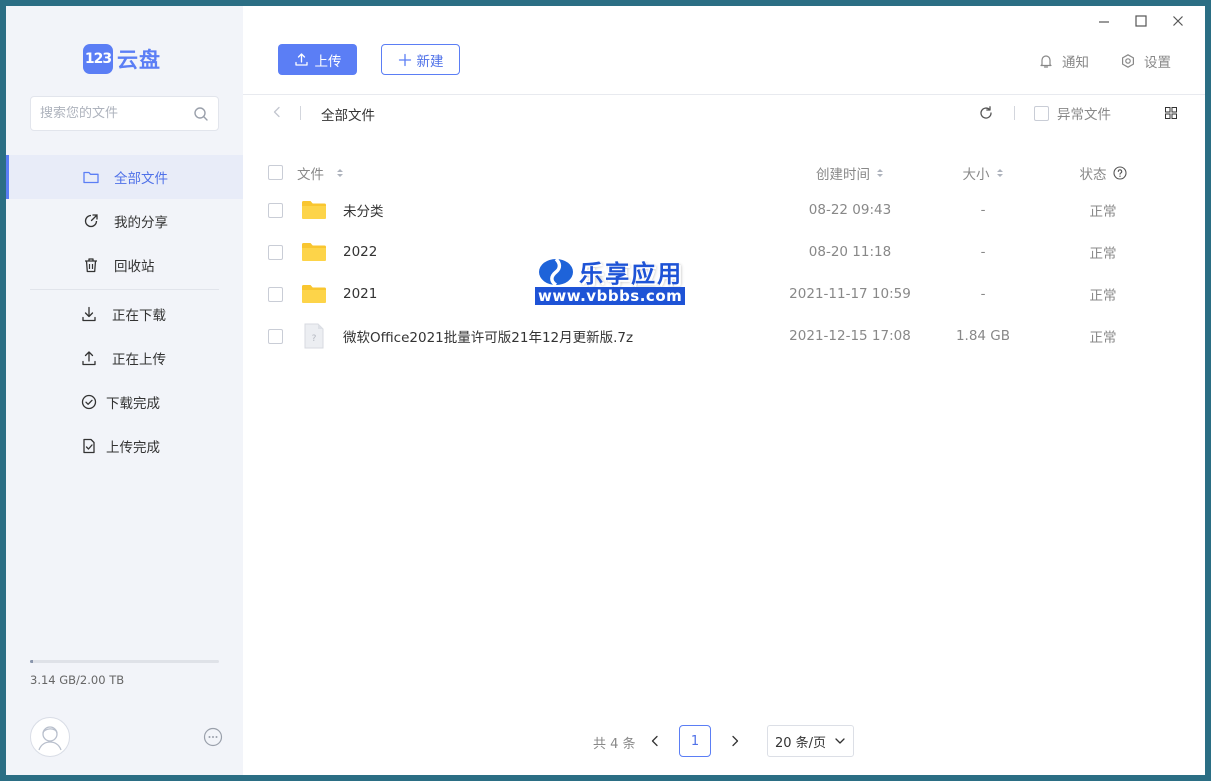 Image resolution: width=1211 pixels, height=781 pixels. I want to click on plus-icon, so click(405, 60).